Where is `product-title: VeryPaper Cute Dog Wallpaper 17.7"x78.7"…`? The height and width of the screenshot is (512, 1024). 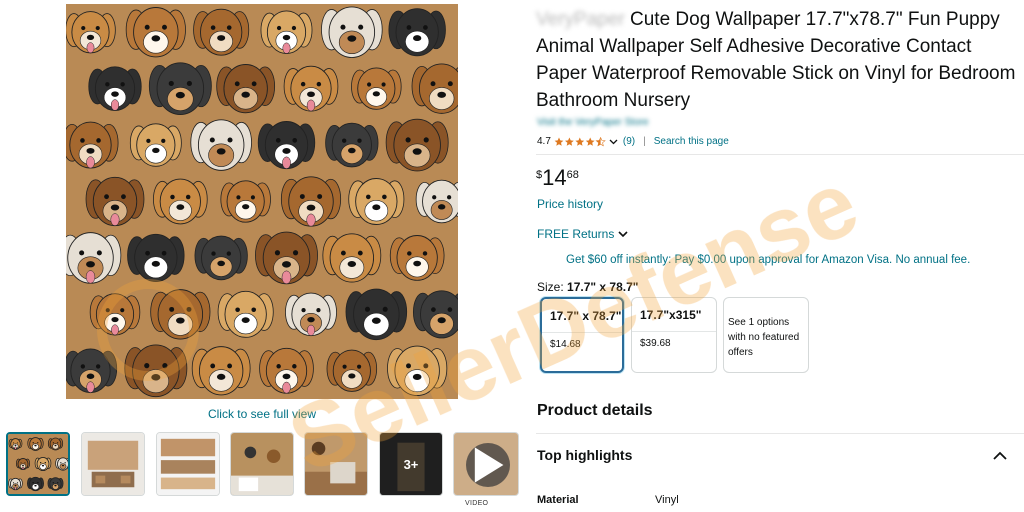 product-title: VeryPaper Cute Dog Wallpaper 17.7"x78.7"… is located at coordinates (778, 60).